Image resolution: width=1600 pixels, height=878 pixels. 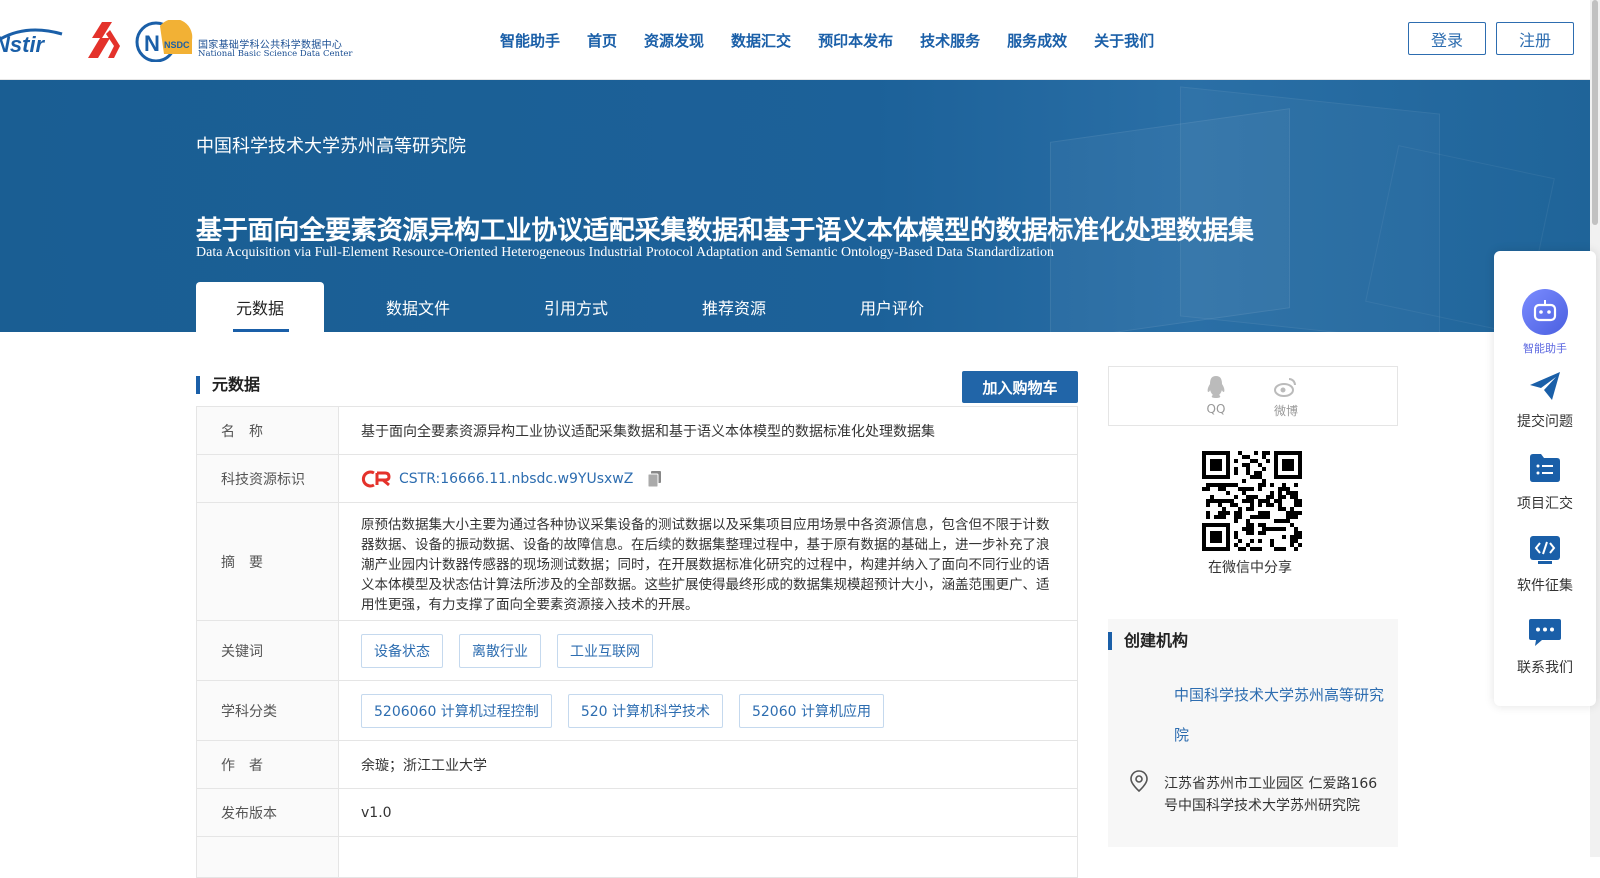 I want to click on cstr-logo: Nstir, so click(x=34, y=40).